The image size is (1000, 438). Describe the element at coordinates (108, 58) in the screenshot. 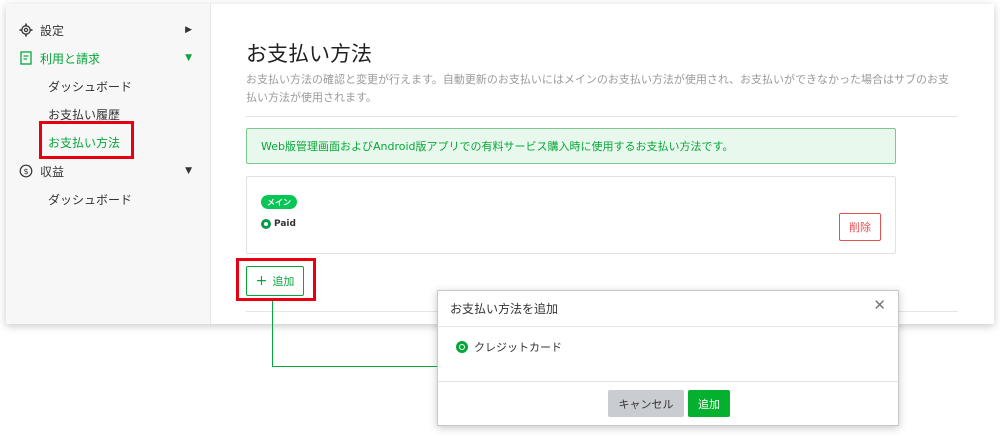

I see `sidebar-item-billing: 利用と請求 ▼` at that location.